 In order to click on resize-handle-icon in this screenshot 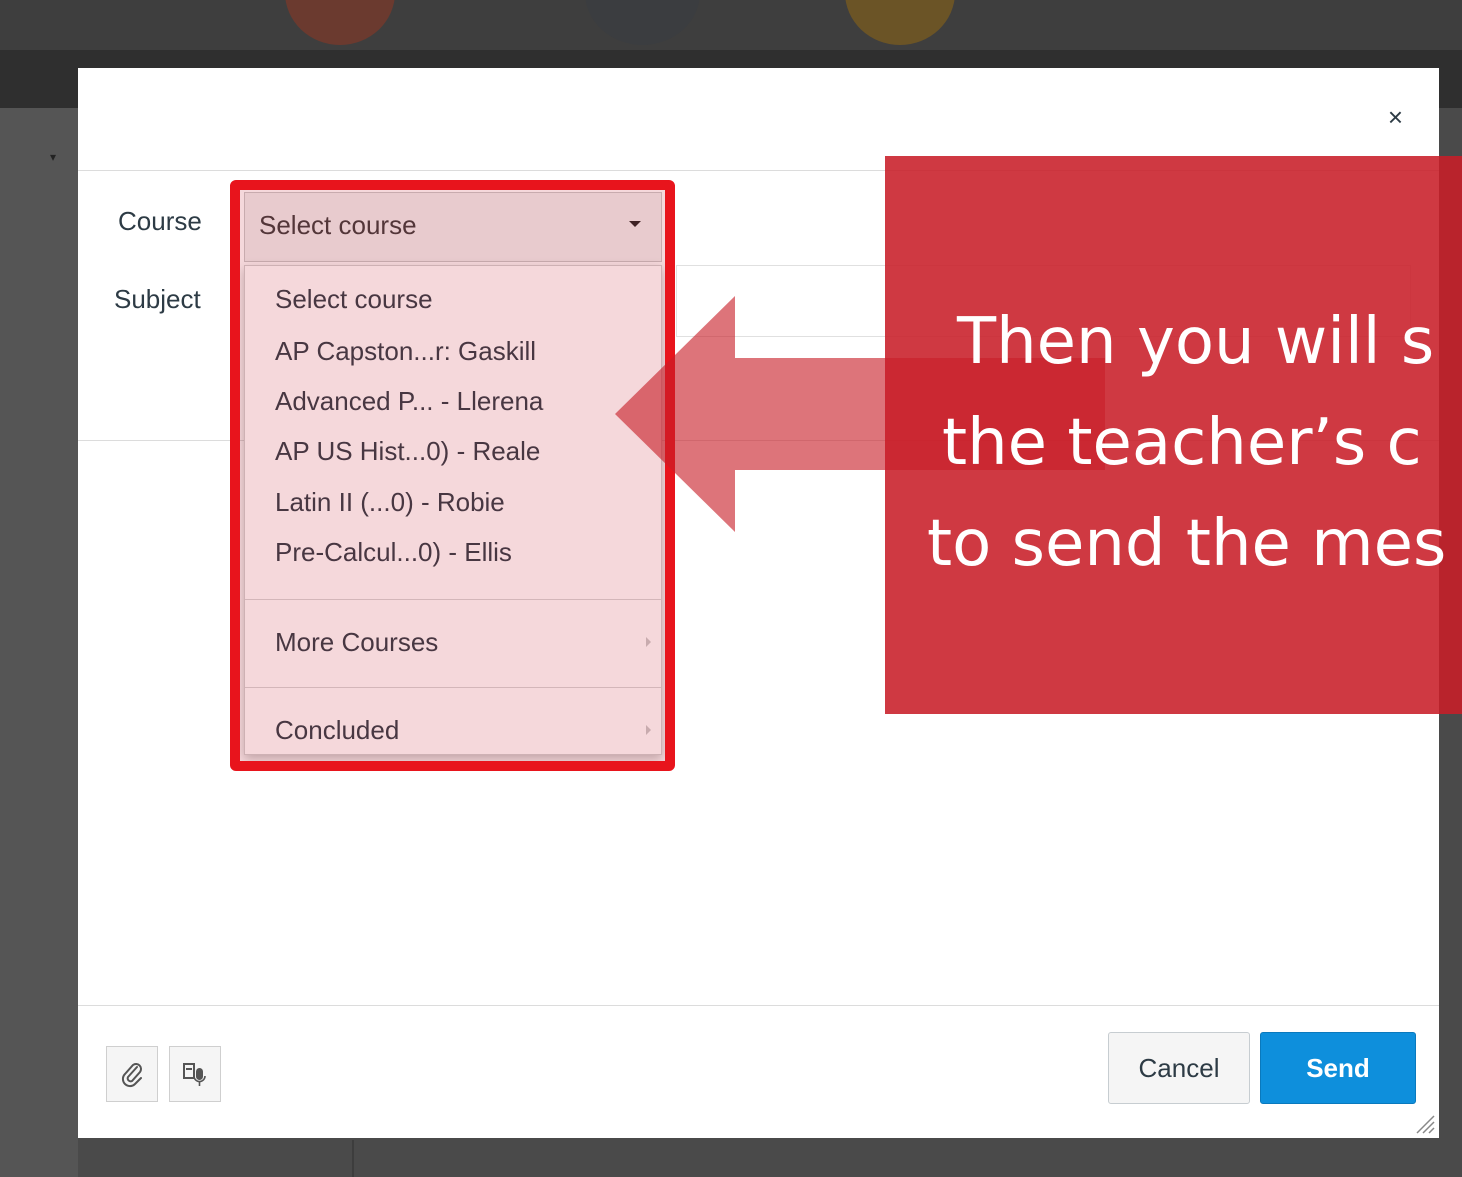, I will do `click(1424, 1123)`.